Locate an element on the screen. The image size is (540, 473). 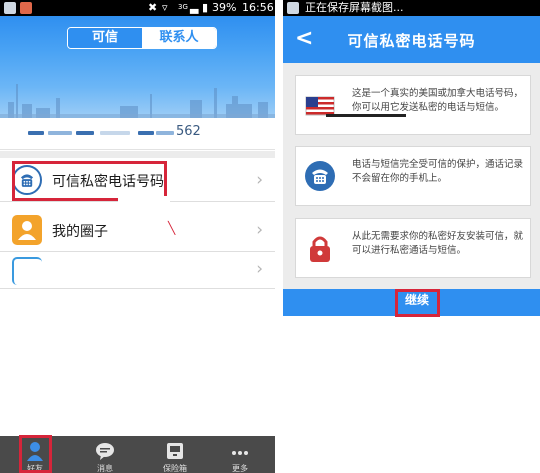
card-text: 从此无需要求你的私密好友安装可信，就可以进行私密通话与短信。 is located at coordinates (438, 243).